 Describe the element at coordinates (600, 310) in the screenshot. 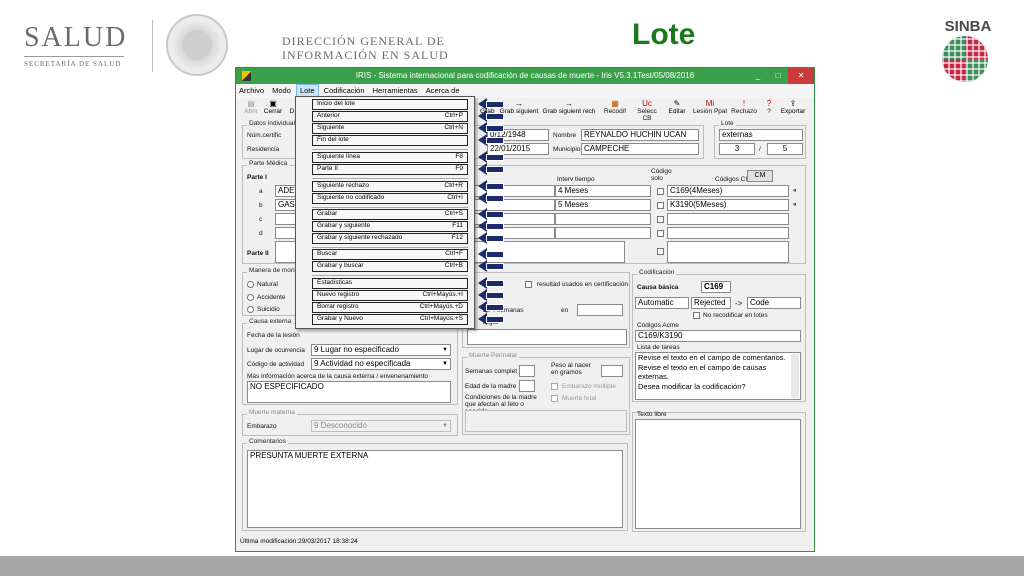

I see `en-field` at that location.